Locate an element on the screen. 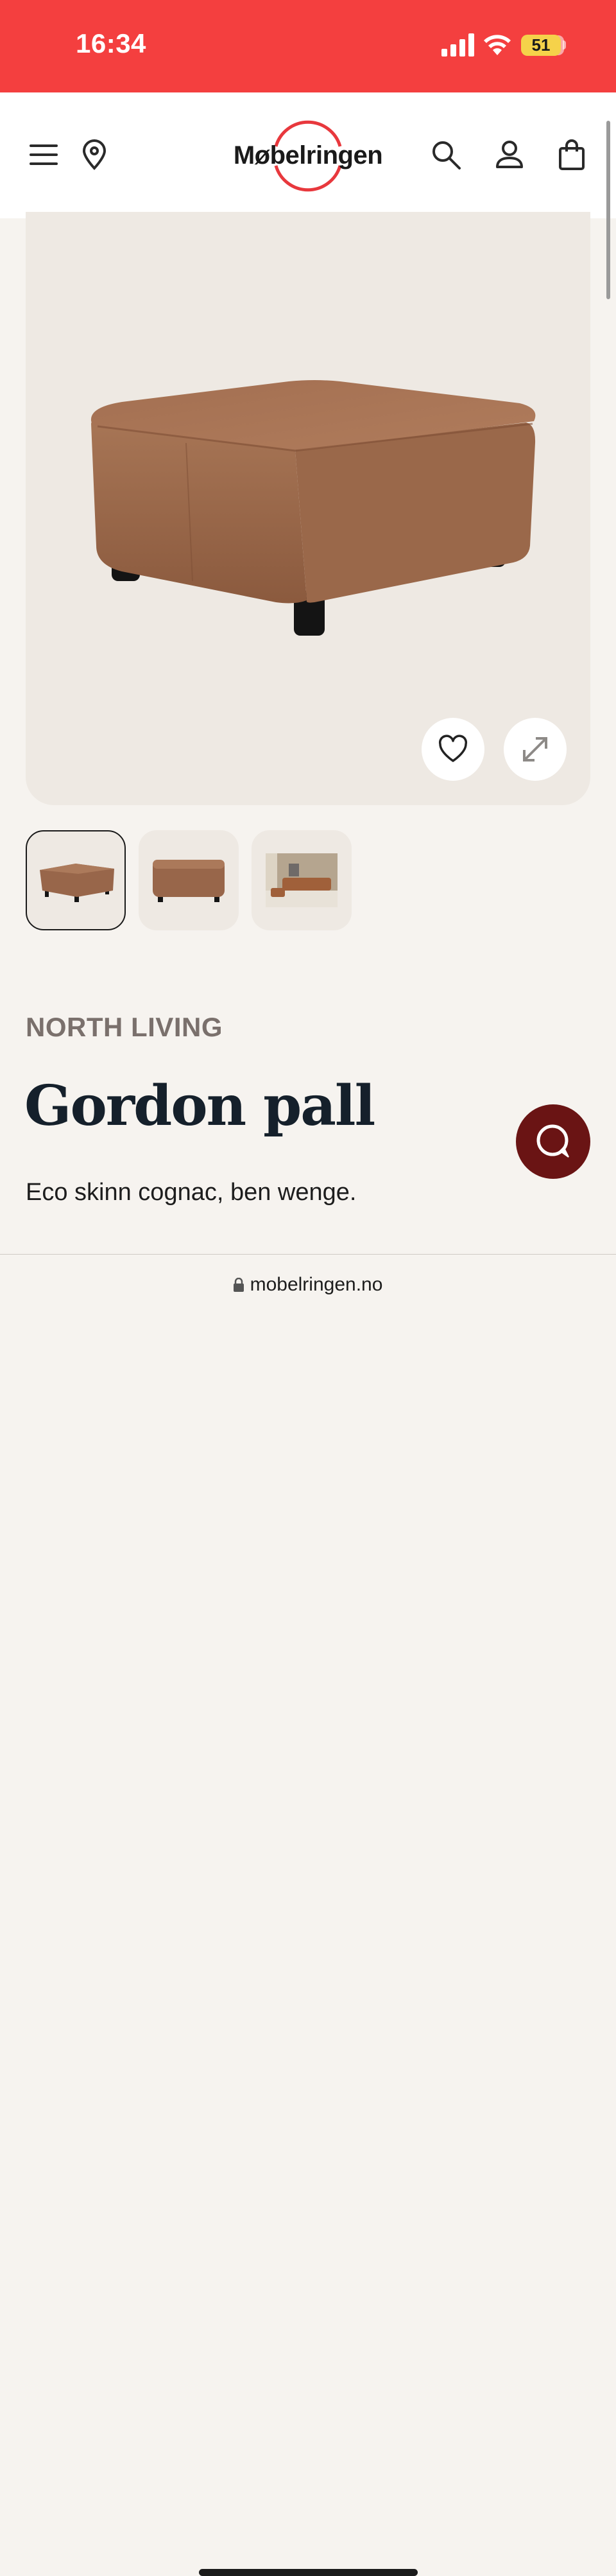  status-bar: 16:34 51 is located at coordinates (308, 46).